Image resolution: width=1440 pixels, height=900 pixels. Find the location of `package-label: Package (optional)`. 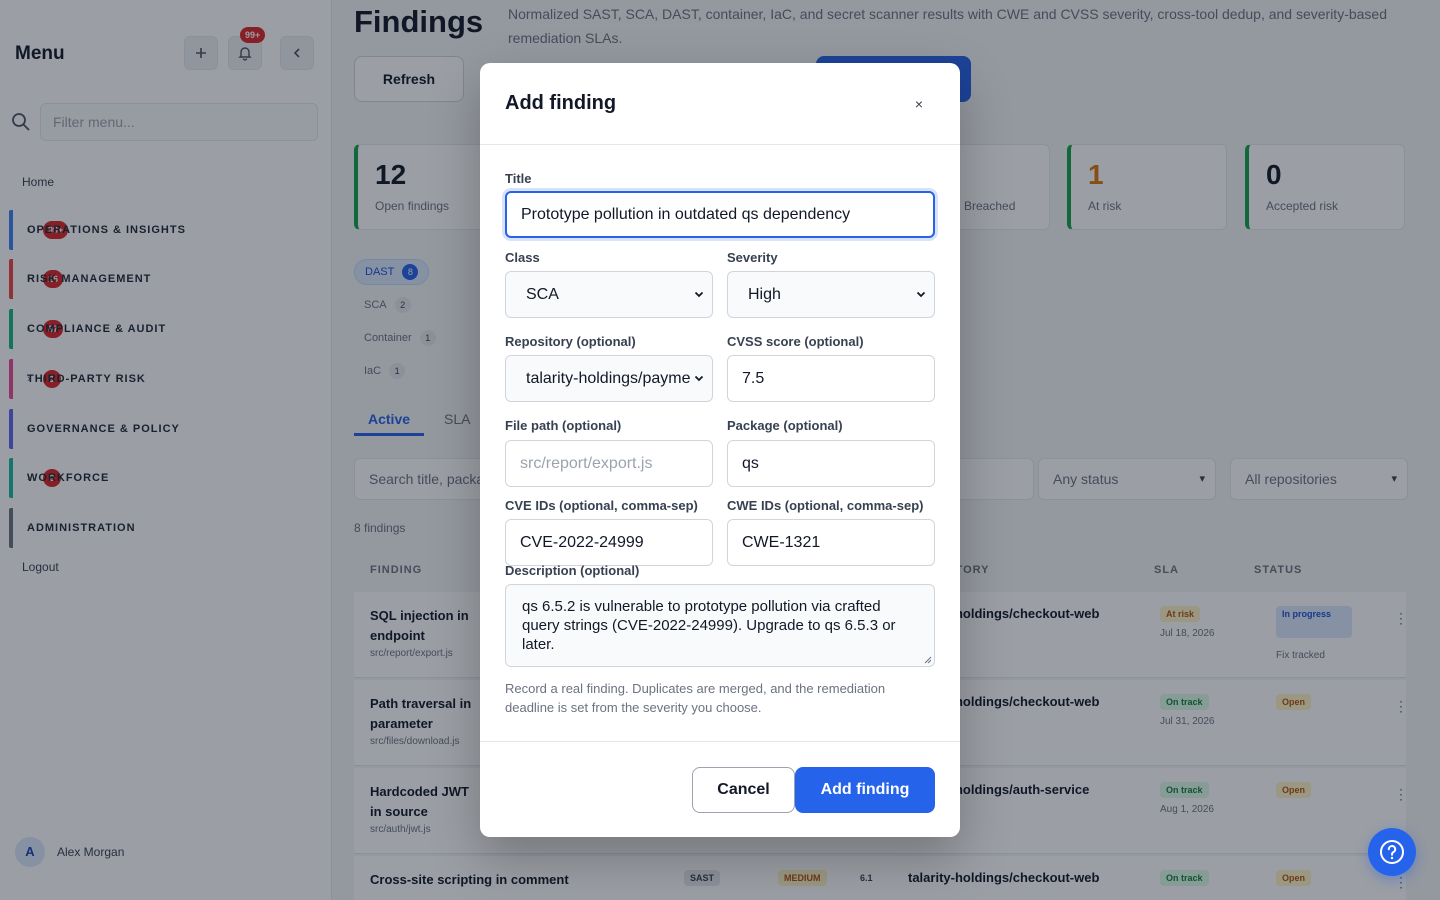

package-label: Package (optional) is located at coordinates (785, 425).